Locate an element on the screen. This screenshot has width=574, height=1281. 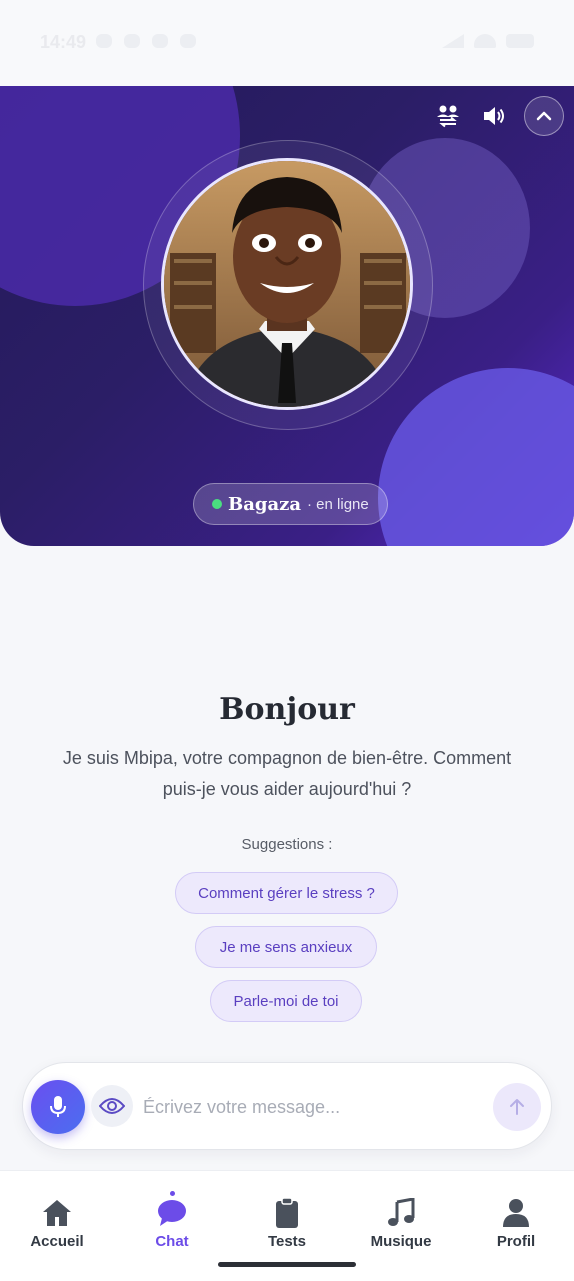
status-bar: 14:49 is located at coordinates (287, 43).